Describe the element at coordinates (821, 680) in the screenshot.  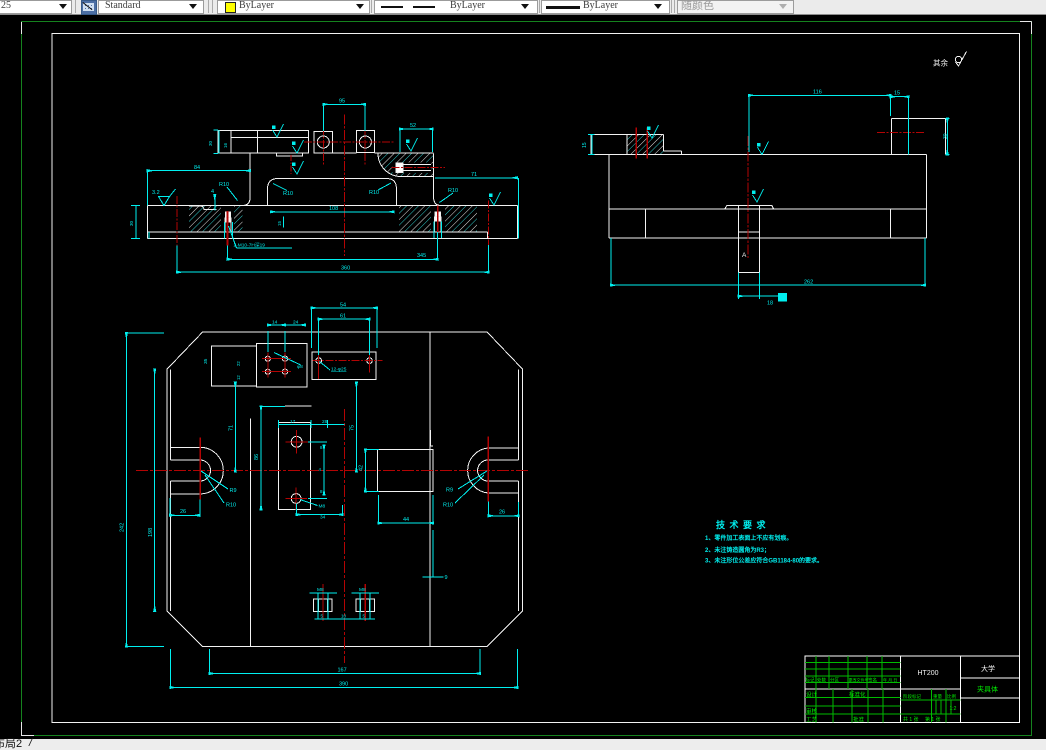
I see `svg-text: 处数` at that location.